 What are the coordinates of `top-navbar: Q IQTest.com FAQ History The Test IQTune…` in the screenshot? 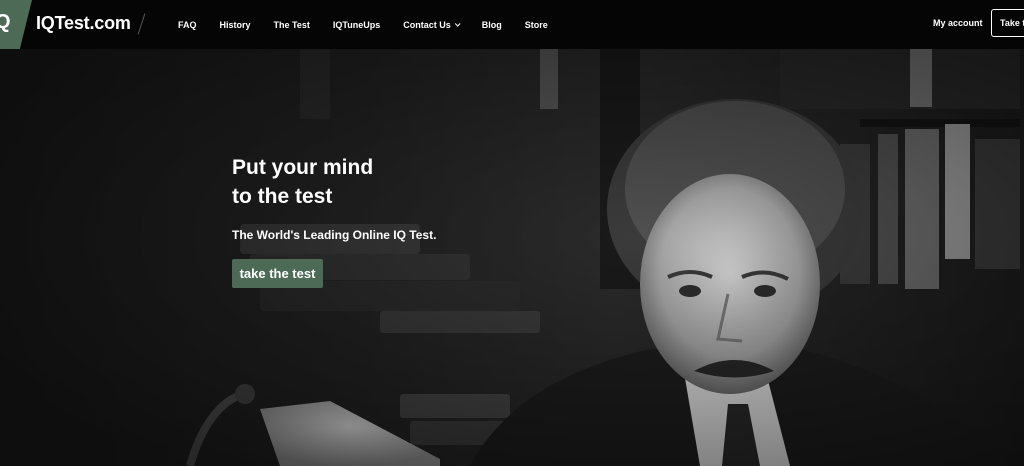 It's located at (512, 24).